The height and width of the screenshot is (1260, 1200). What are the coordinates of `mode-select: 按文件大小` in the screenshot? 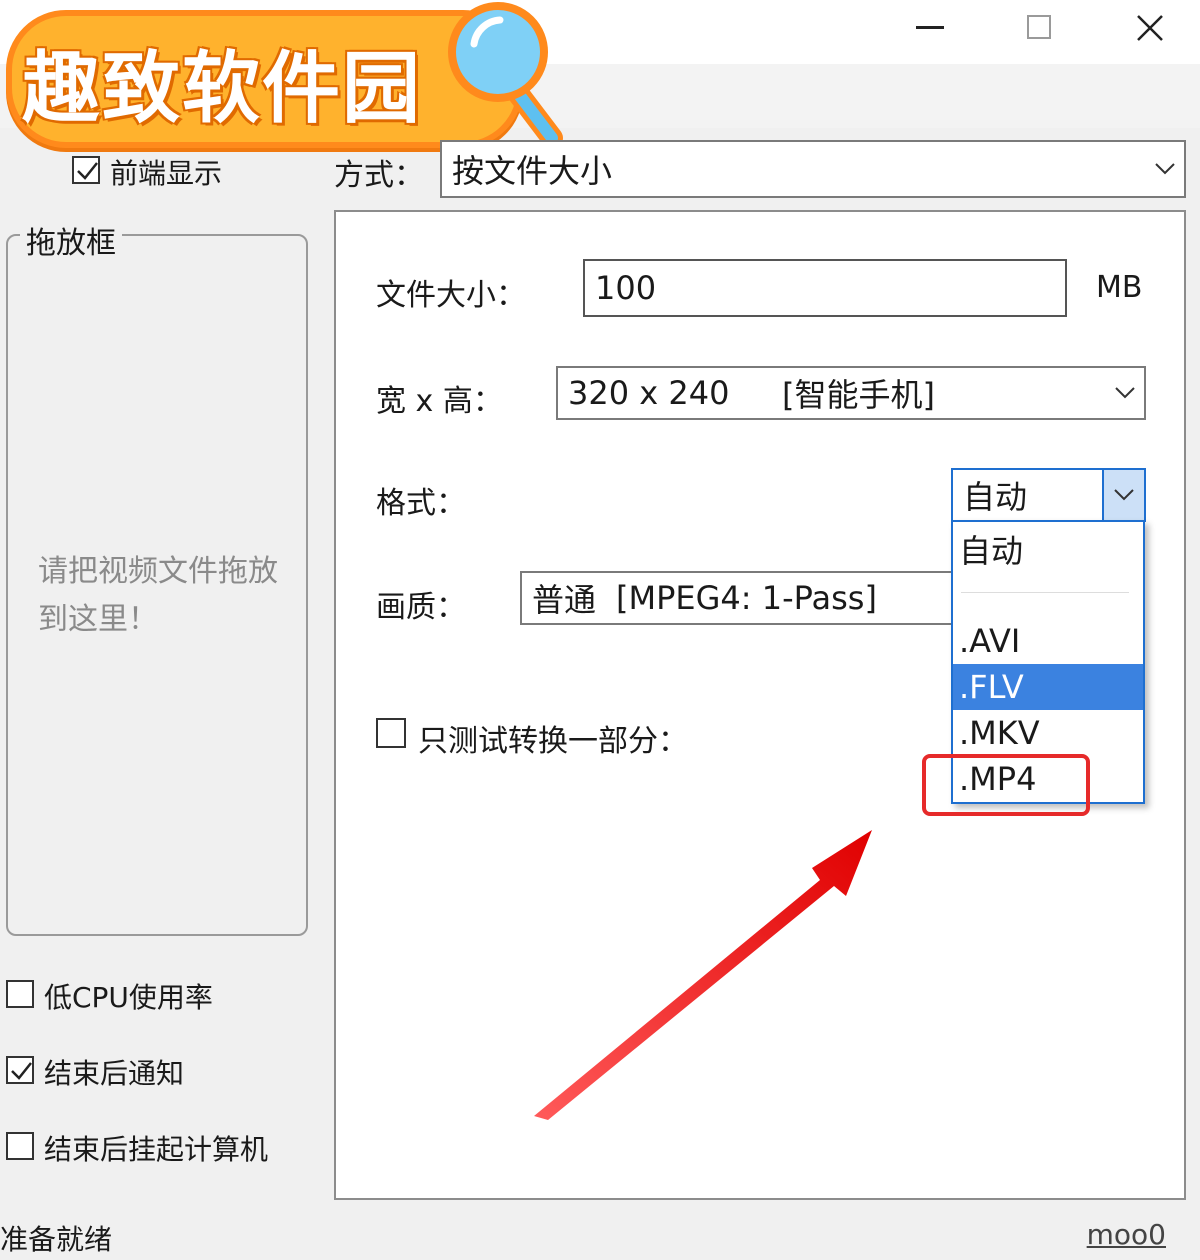 It's located at (813, 169).